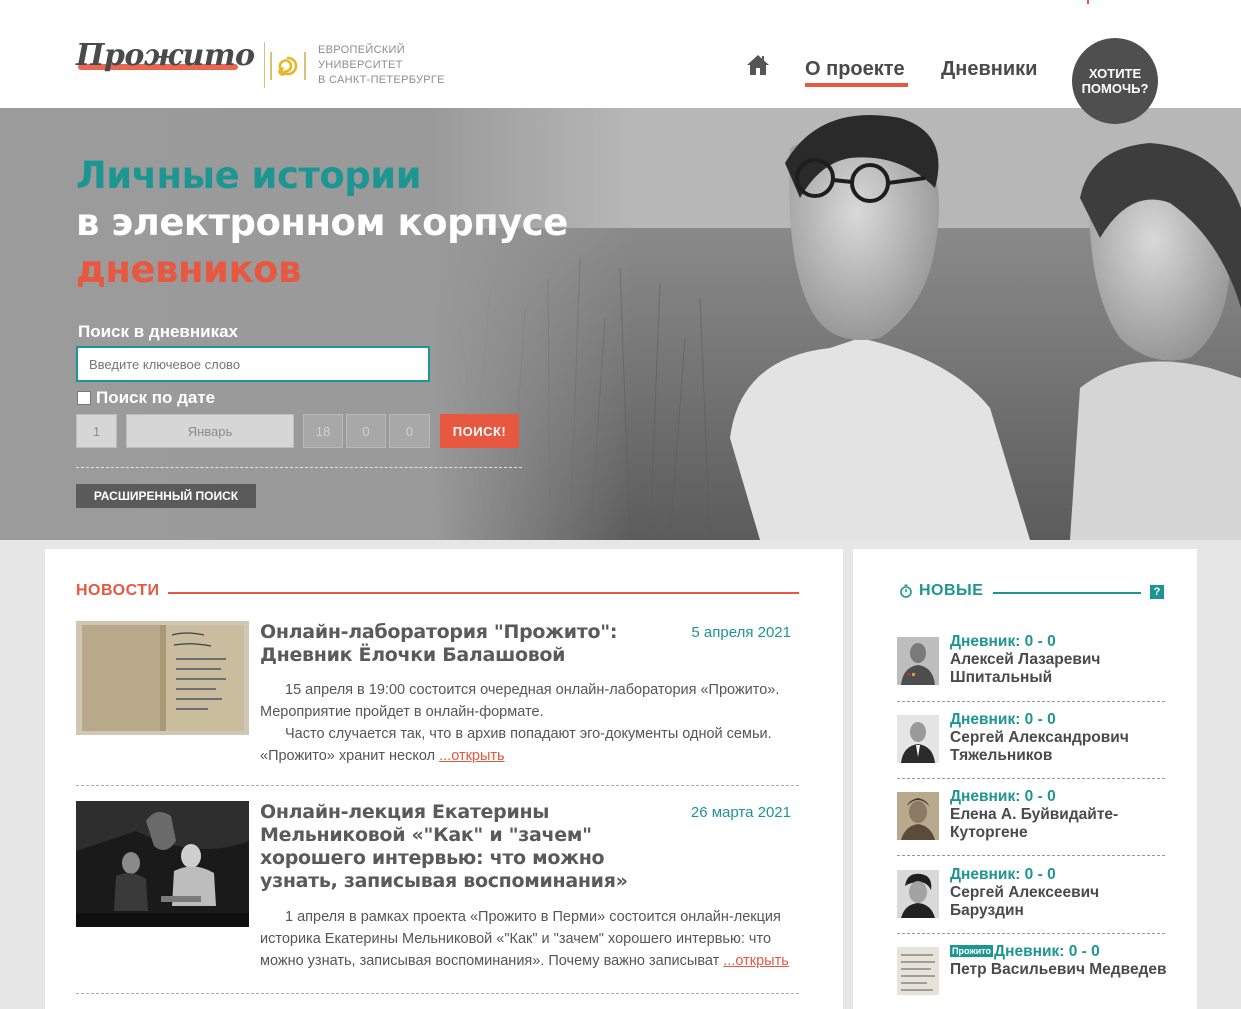  Describe the element at coordinates (188, 269) in the screenshot. I see `hero-title-line3: дневников` at that location.